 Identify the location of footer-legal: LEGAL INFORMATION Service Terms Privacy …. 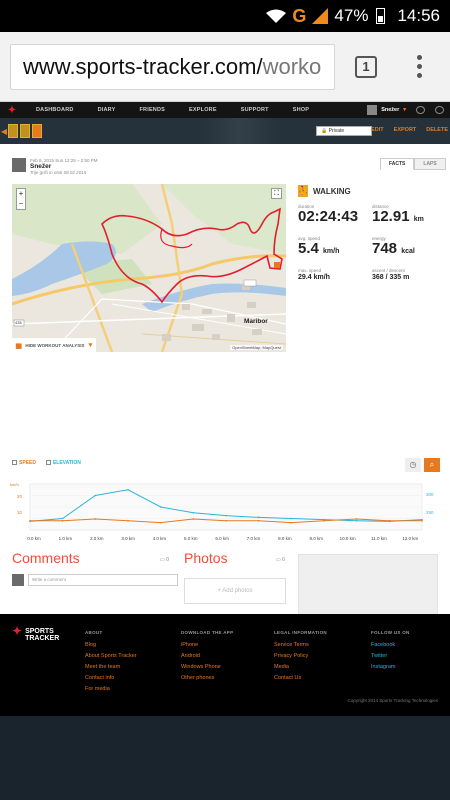
(300, 658).